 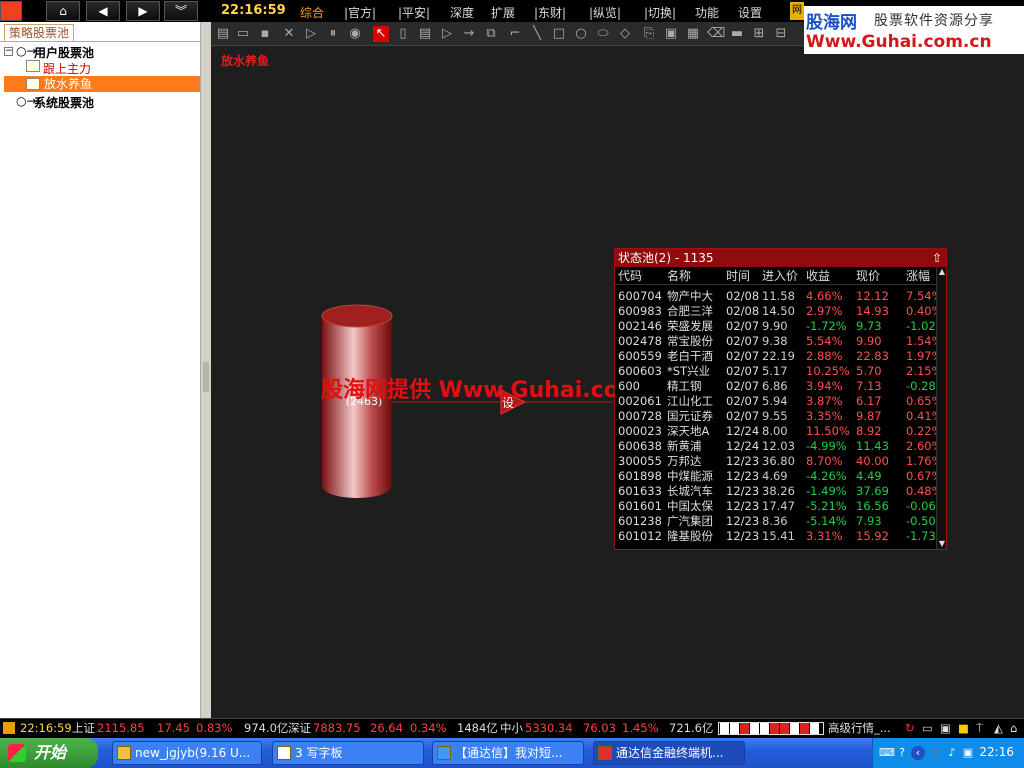 What do you see at coordinates (1013, 728) in the screenshot?
I see `tools-icon: ⌂` at bounding box center [1013, 728].